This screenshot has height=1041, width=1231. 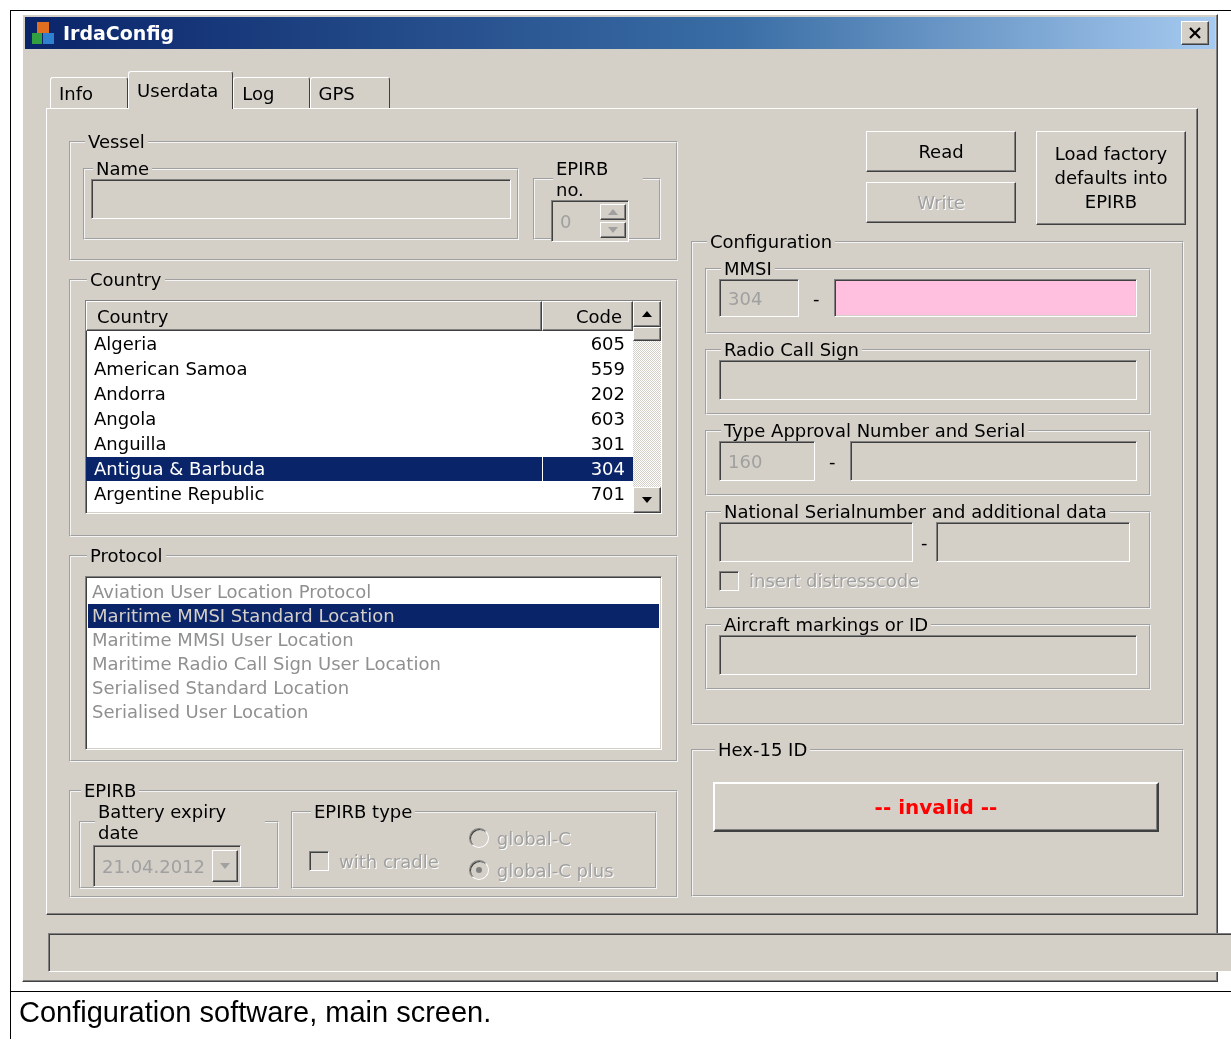 I want to click on tab: Log, so click(x=271, y=92).